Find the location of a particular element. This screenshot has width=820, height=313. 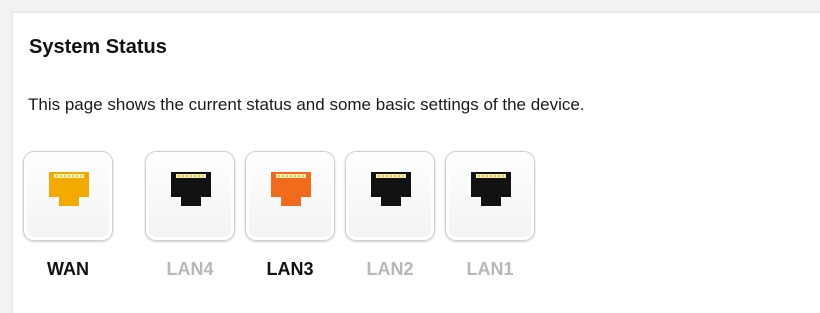

port-label: LAN1 is located at coordinates (490, 269).